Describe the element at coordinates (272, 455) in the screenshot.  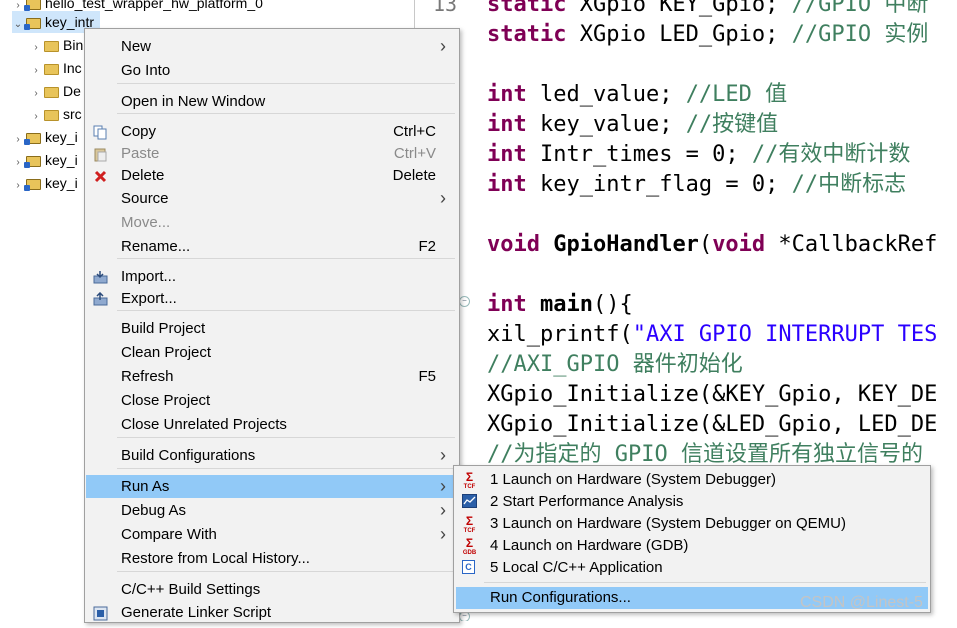
I see `menu-item-build-configurations: Build Configurations ›` at that location.